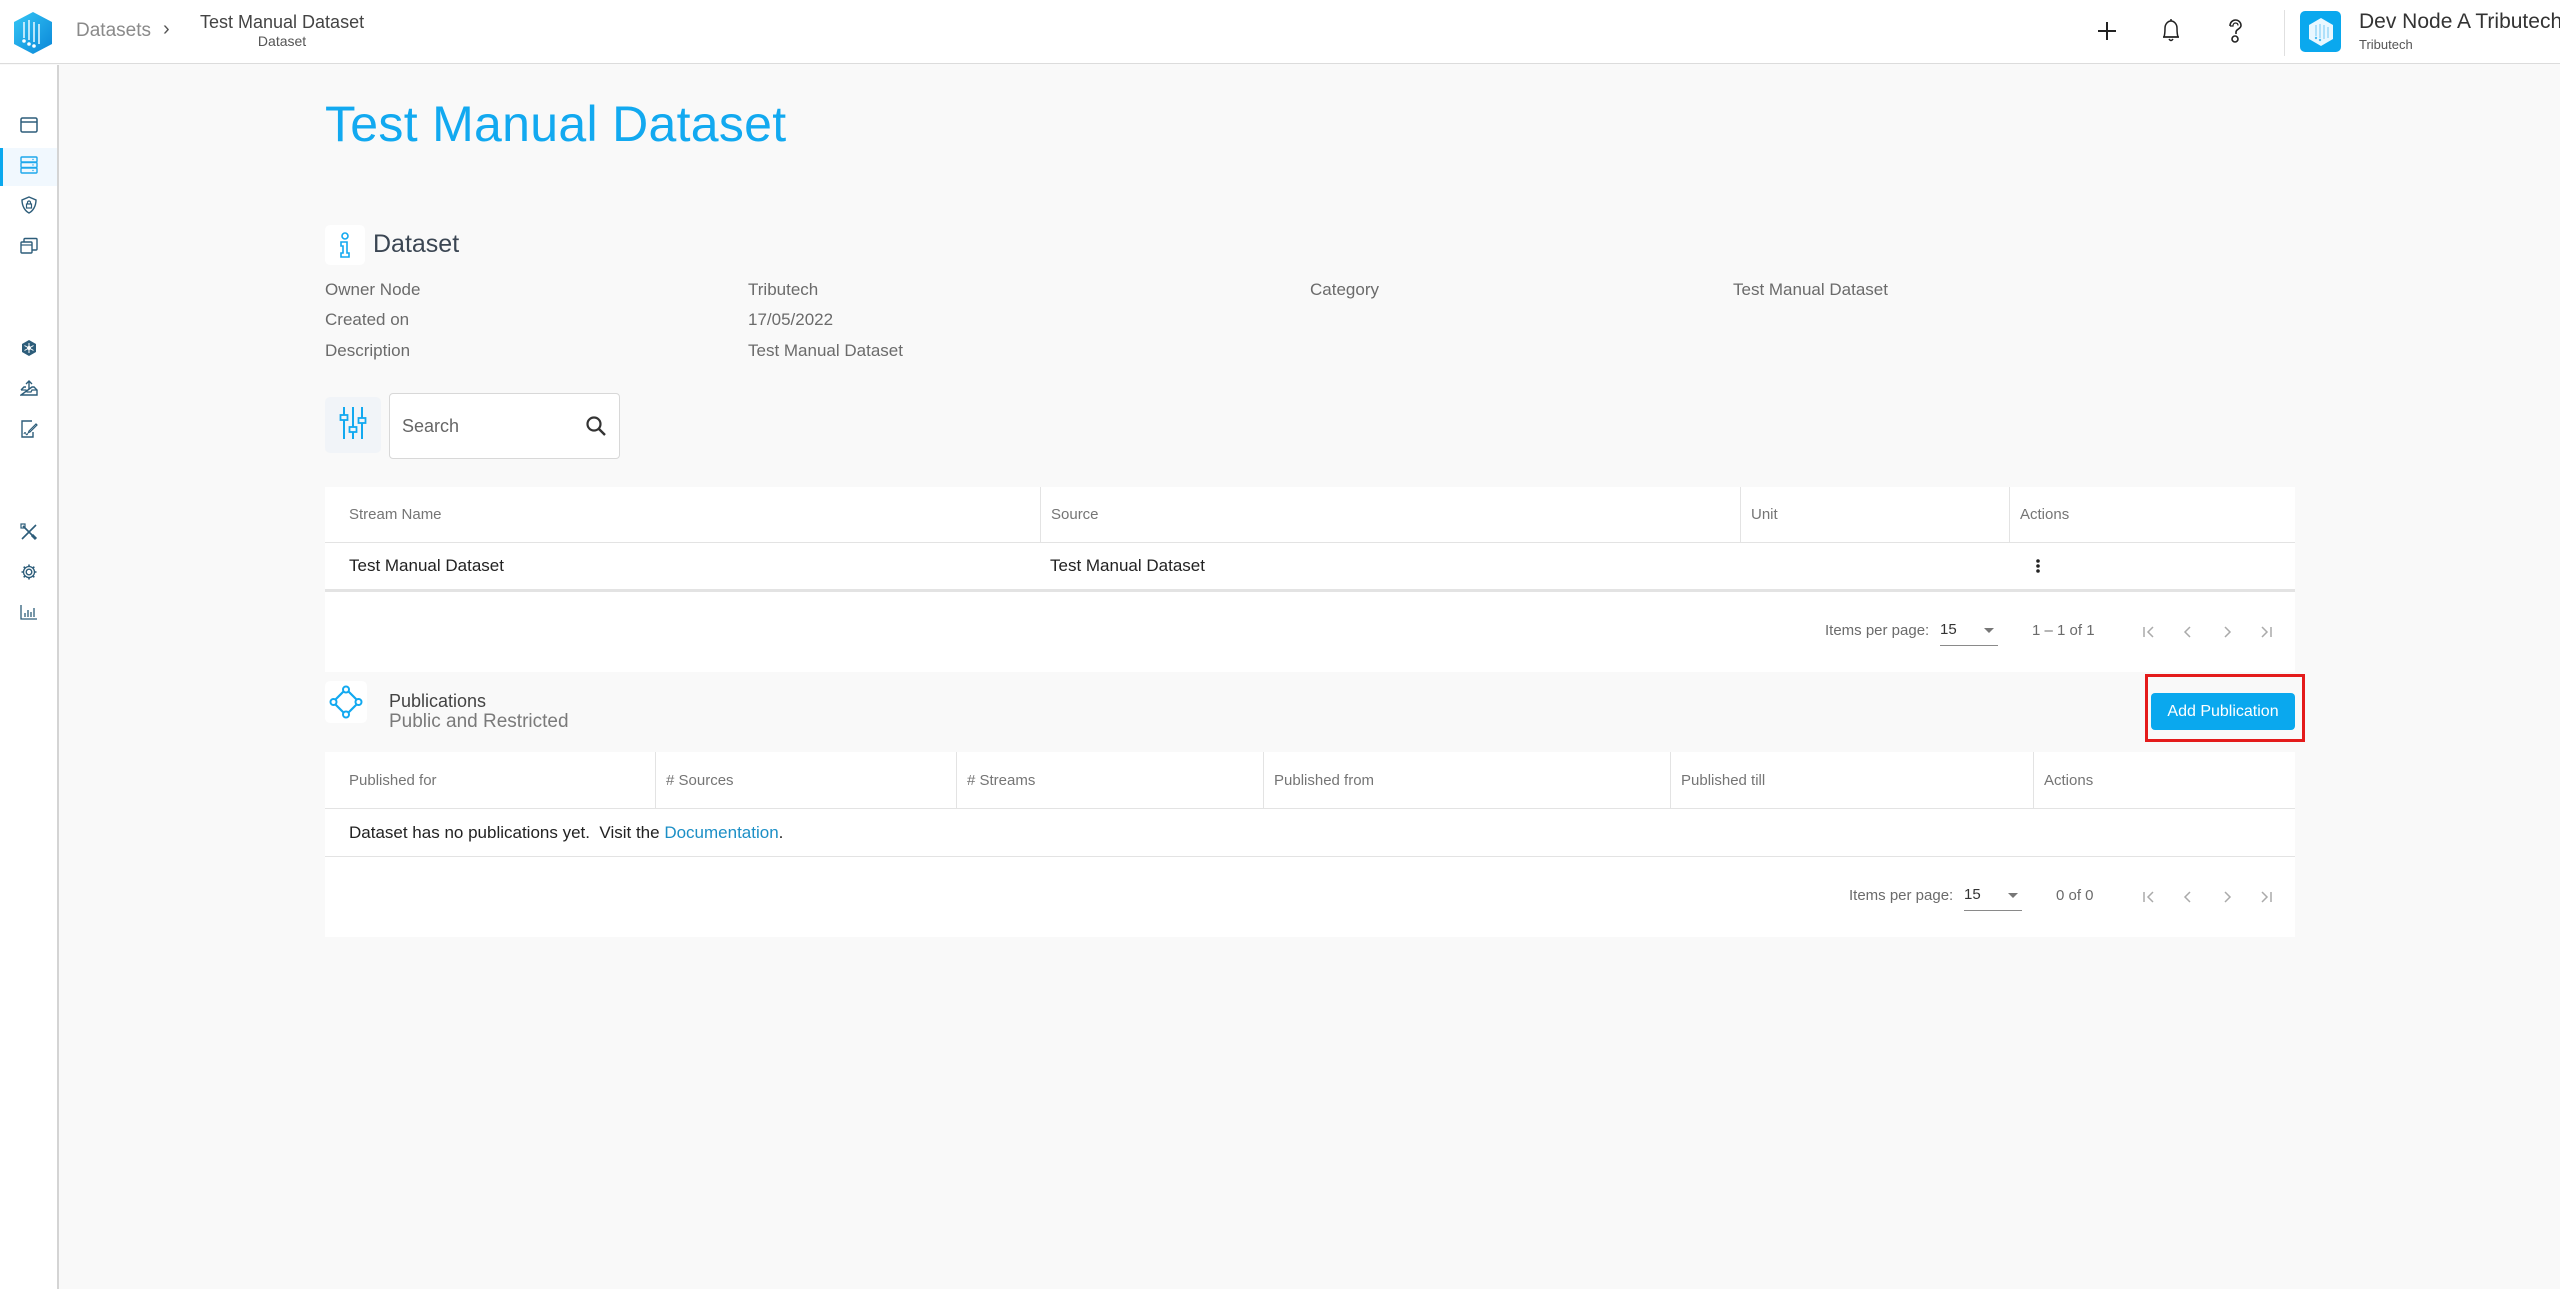 This screenshot has width=2560, height=1289. Describe the element at coordinates (2320, 31) in the screenshot. I see `user-avatar` at that location.